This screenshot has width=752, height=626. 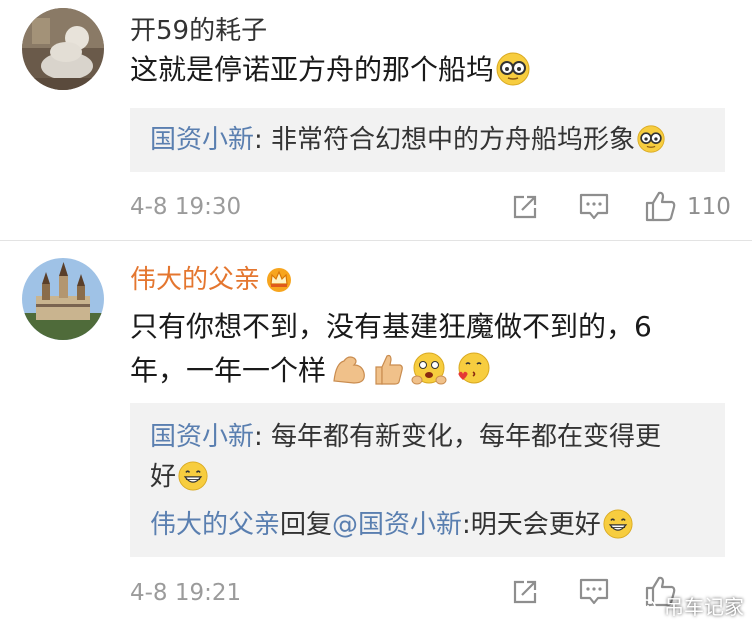 I want to click on reply-verb: 回复, so click(x=306, y=525).